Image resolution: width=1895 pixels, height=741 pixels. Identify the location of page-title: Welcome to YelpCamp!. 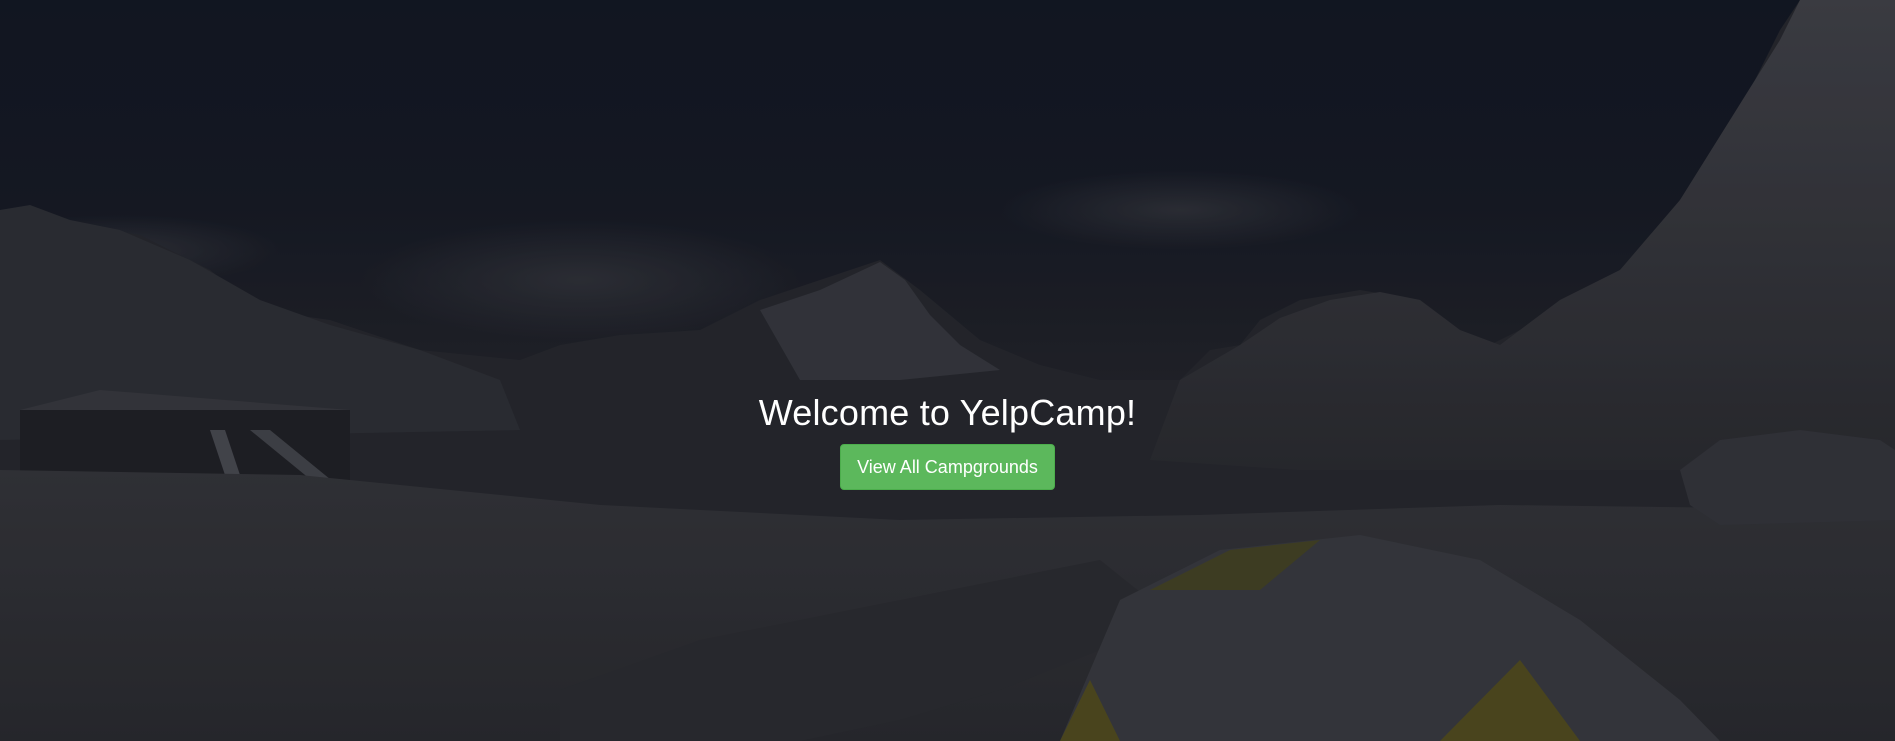
(947, 412).